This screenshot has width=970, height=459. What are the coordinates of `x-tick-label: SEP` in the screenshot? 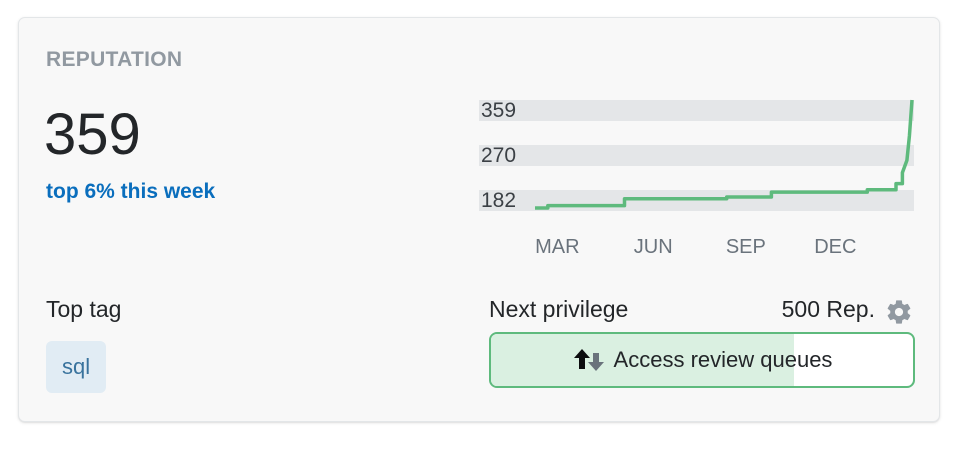 It's located at (746, 247).